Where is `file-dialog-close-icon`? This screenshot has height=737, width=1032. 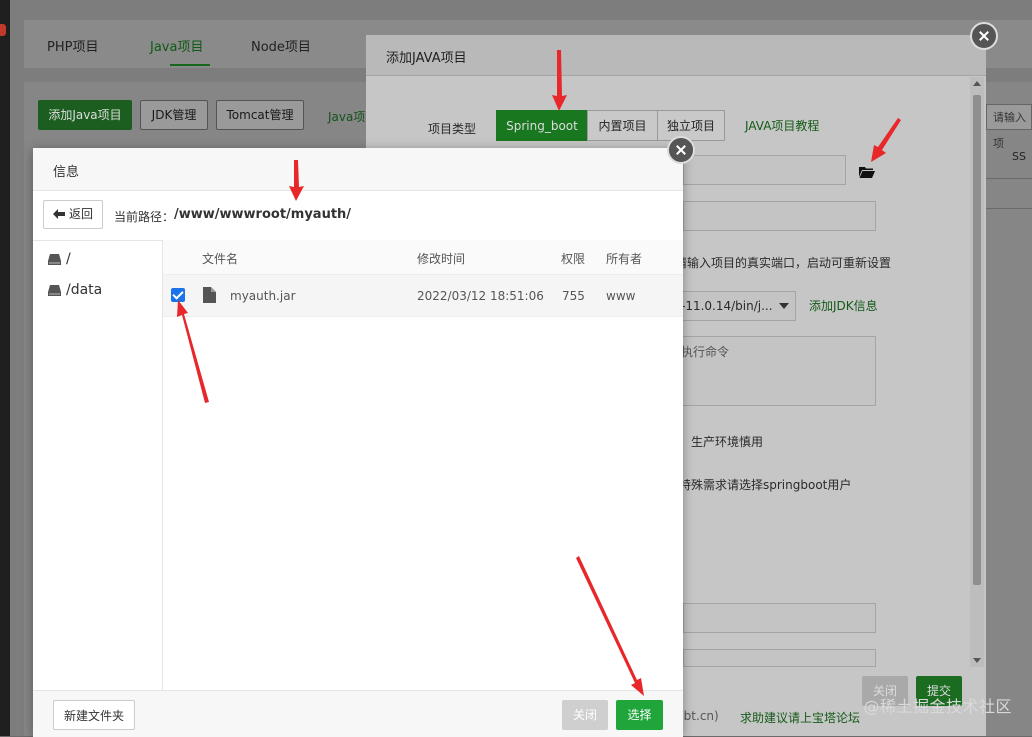 file-dialog-close-icon is located at coordinates (681, 150).